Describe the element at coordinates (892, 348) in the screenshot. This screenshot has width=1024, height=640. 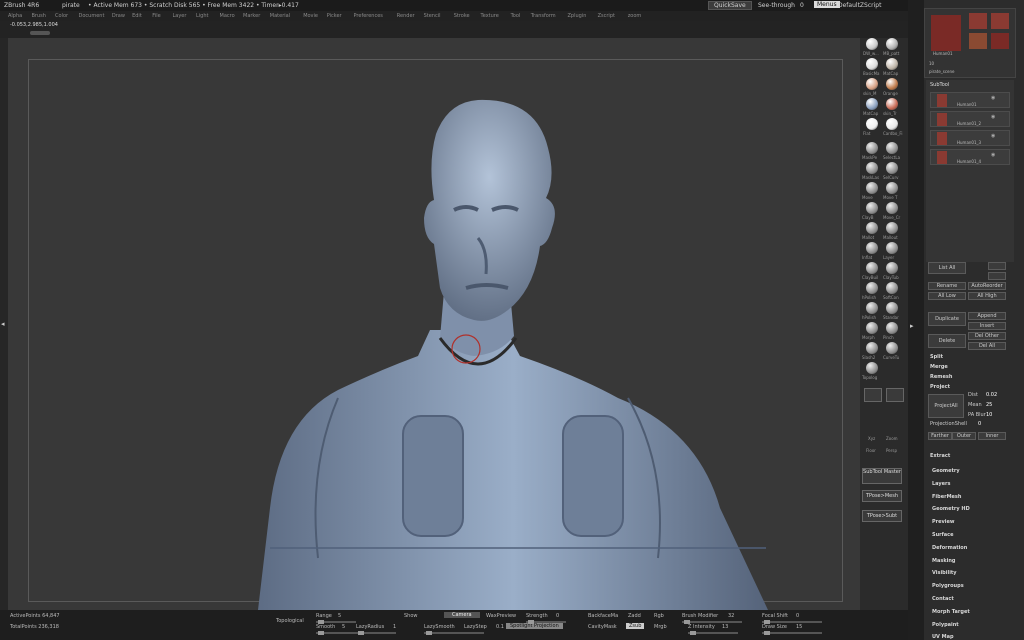
I see `brush-10b-icon` at that location.